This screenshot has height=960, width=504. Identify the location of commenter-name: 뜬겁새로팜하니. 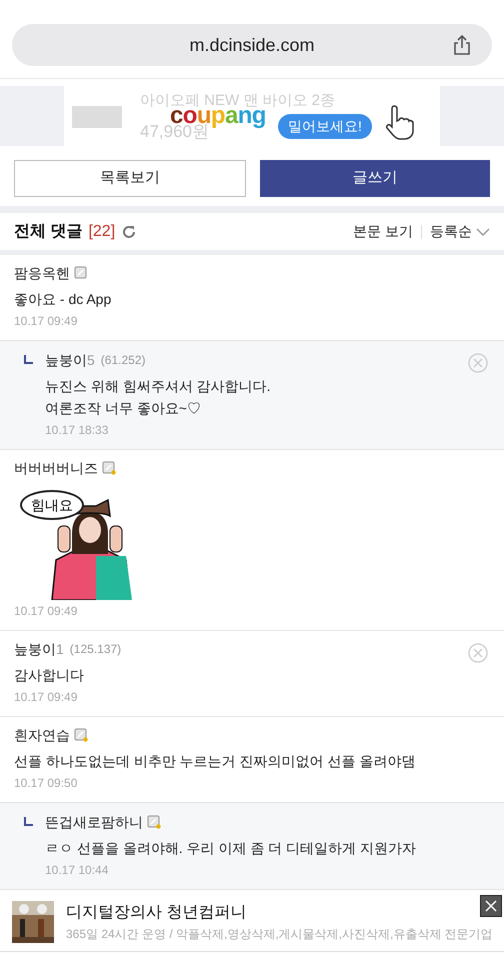
(94, 822).